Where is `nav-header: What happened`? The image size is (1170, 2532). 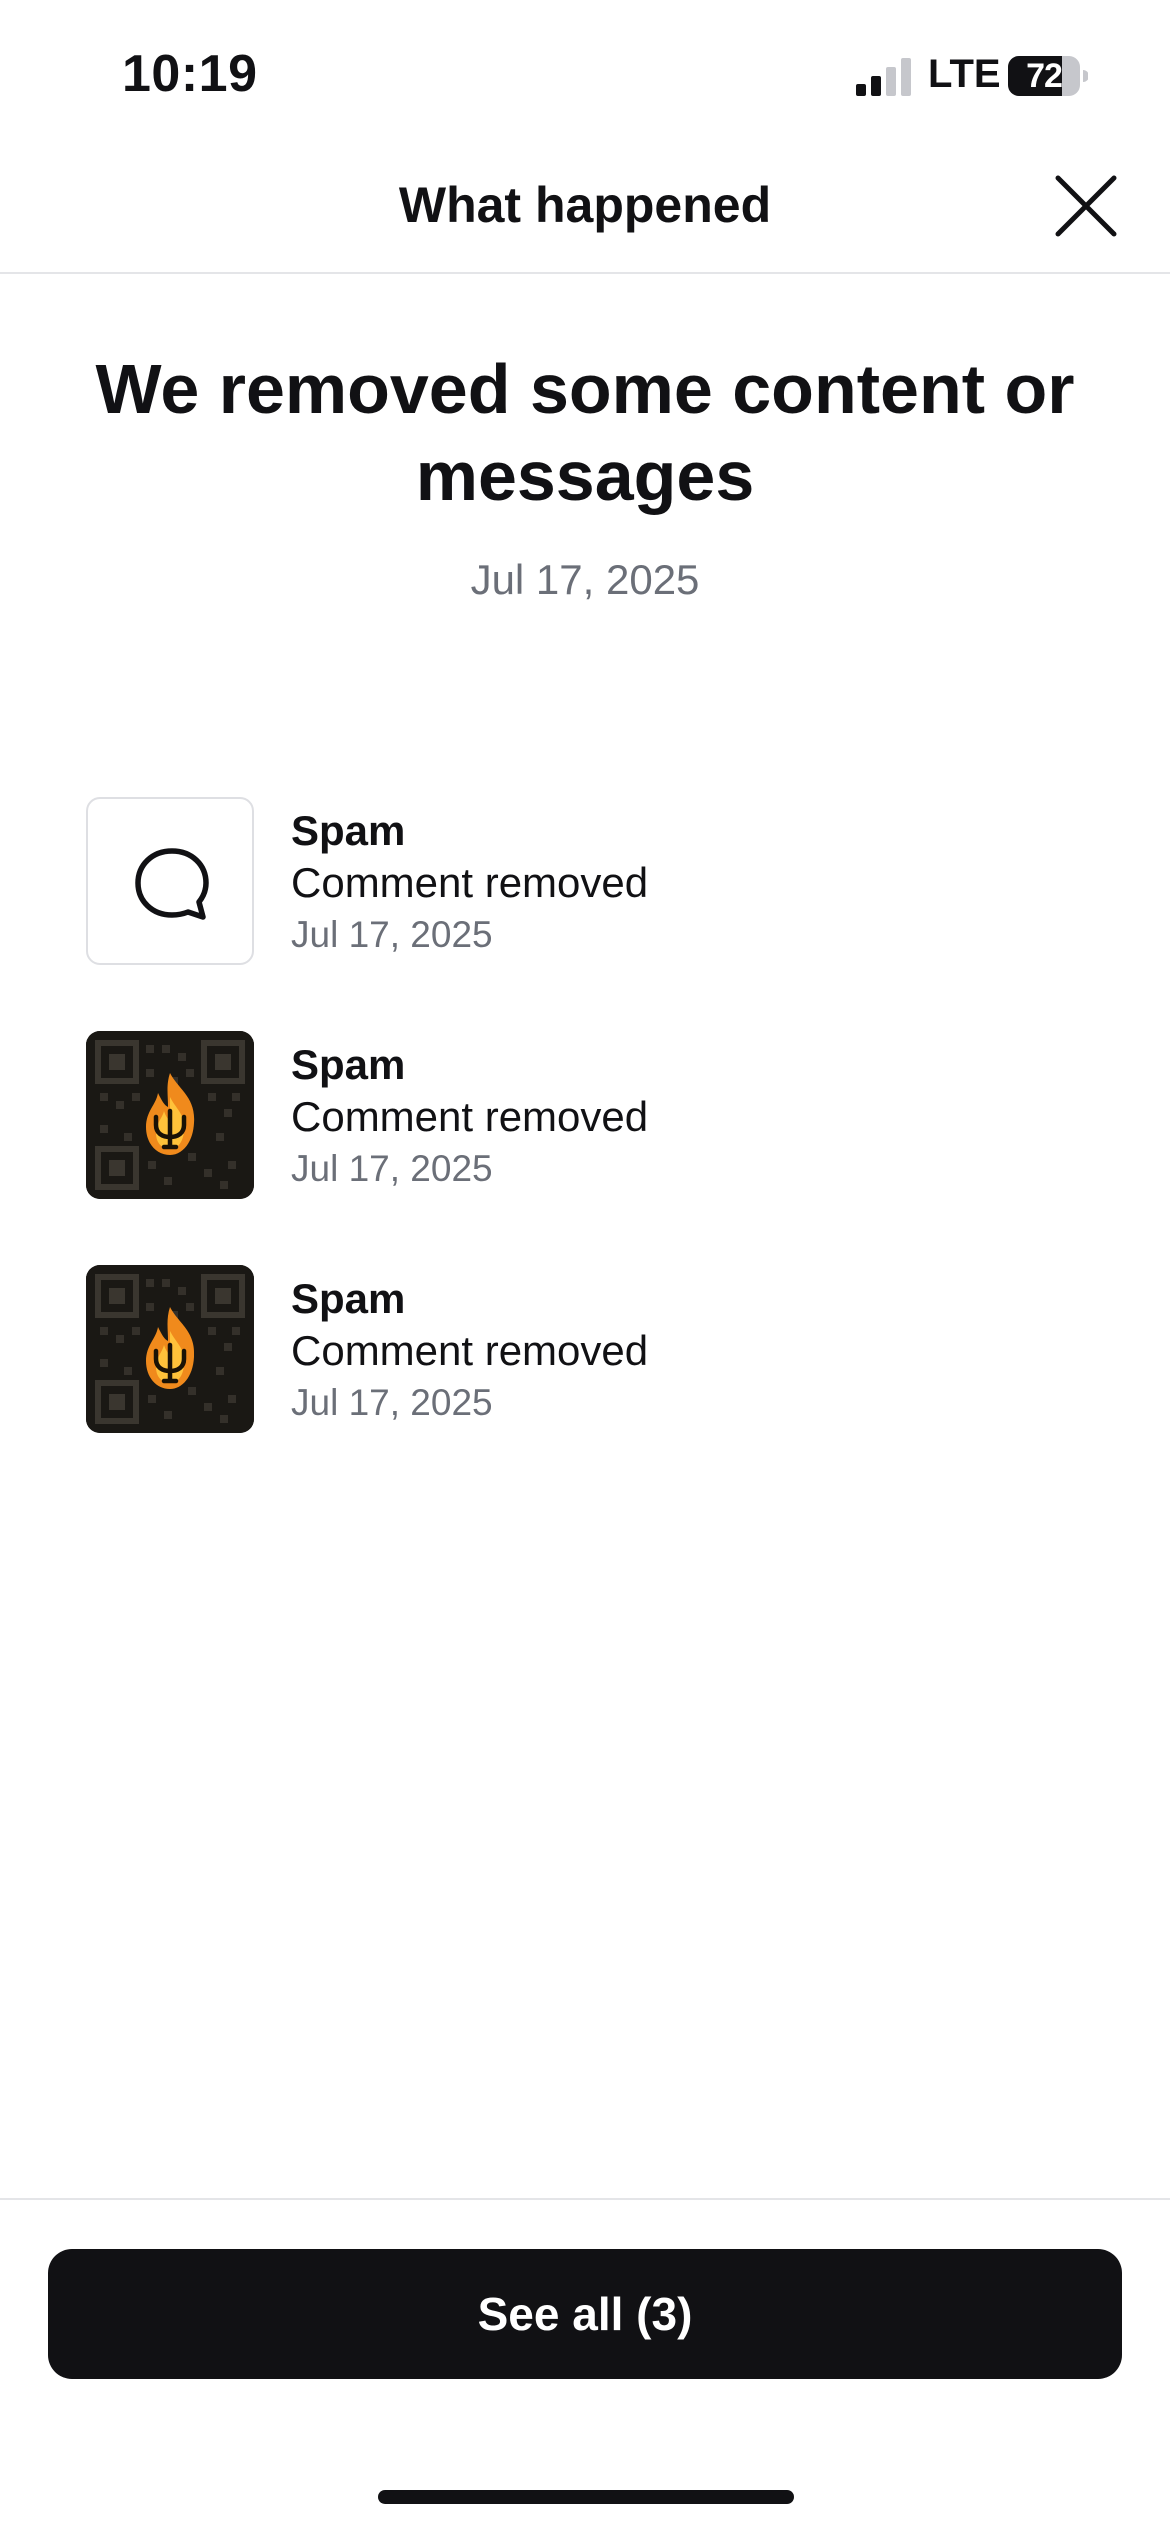
nav-header: What happened is located at coordinates (585, 212).